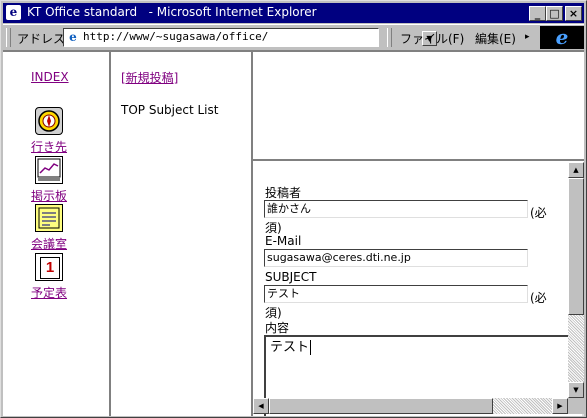 The width and height of the screenshot is (587, 418). Describe the element at coordinates (49, 218) in the screenshot. I see `notebook-icon` at that location.